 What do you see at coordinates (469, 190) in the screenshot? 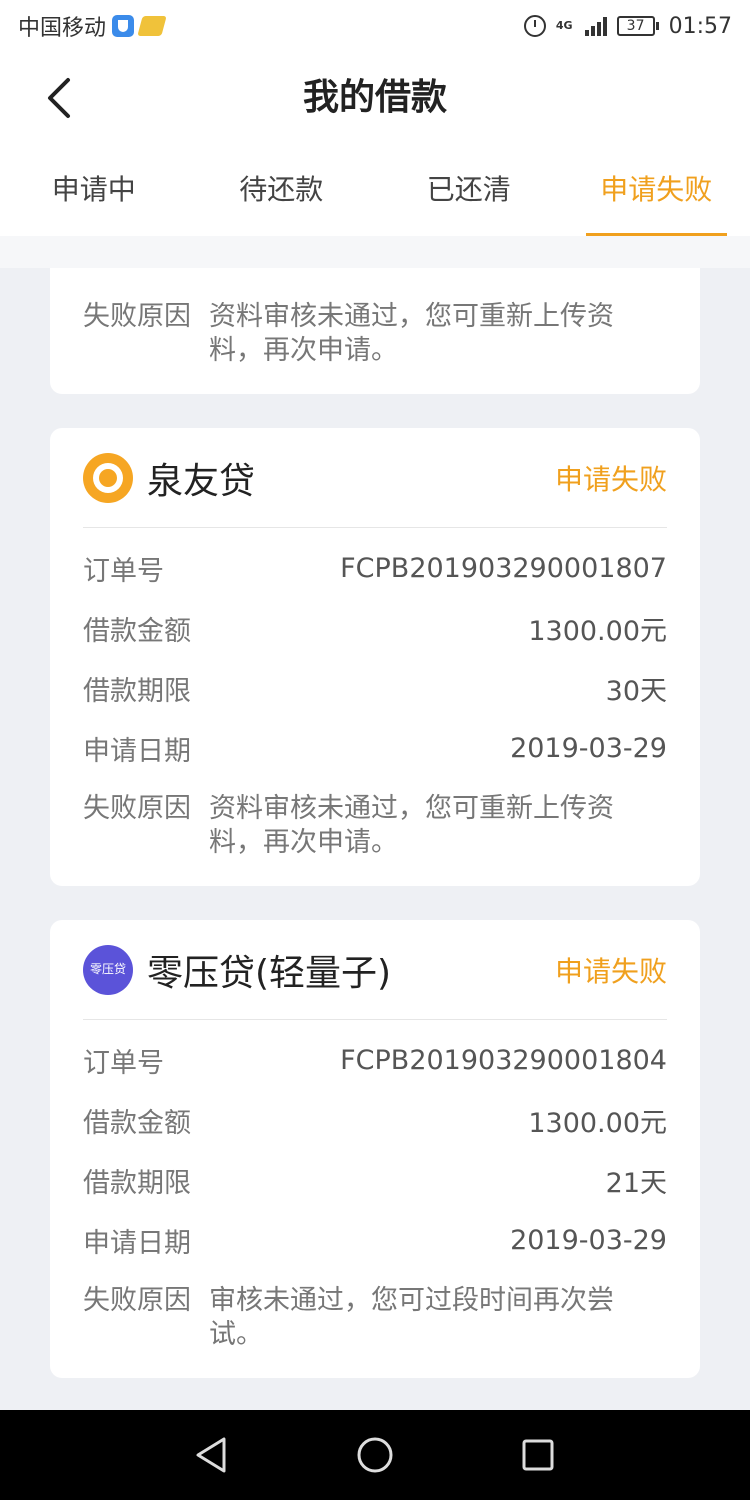
I see `tab-repaid: 已还清` at bounding box center [469, 190].